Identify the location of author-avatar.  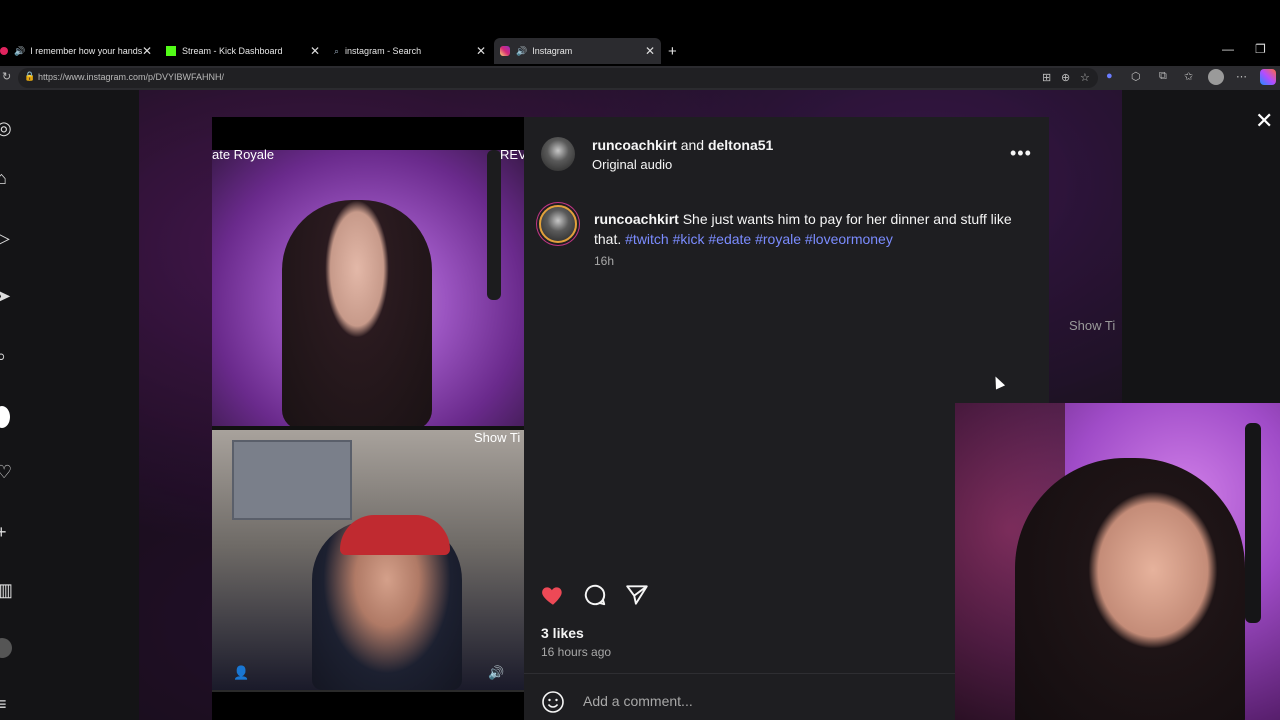
(558, 154).